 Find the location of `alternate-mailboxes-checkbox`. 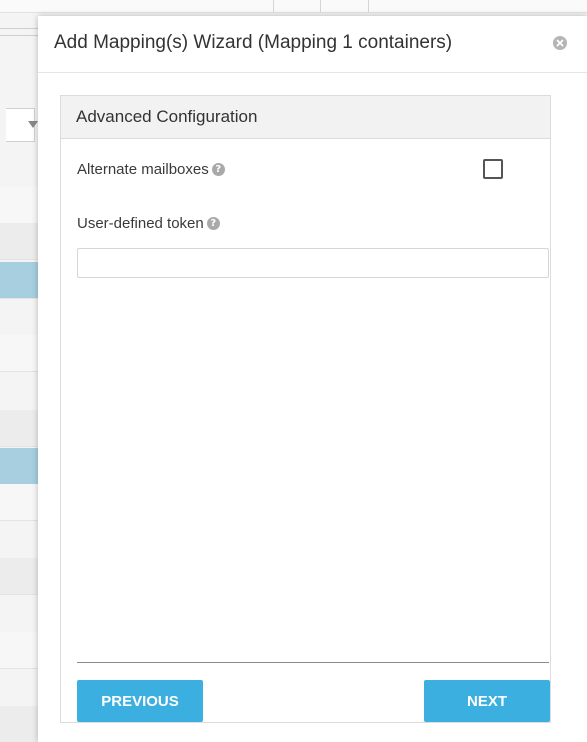

alternate-mailboxes-checkbox is located at coordinates (493, 169).